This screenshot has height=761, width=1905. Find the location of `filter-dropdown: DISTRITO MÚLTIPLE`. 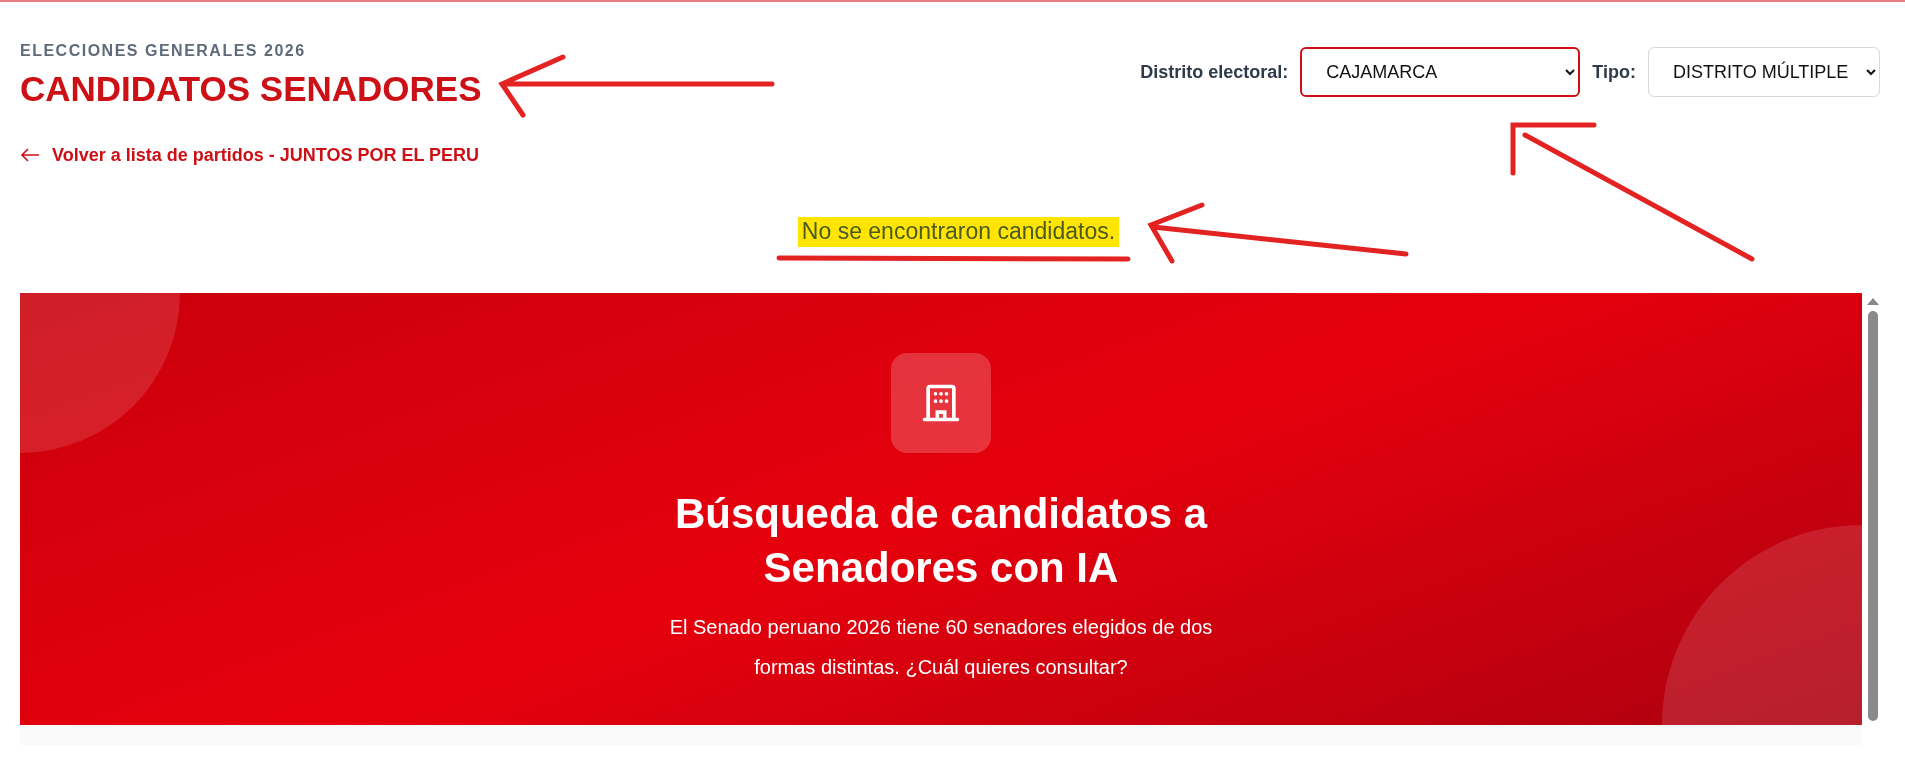

filter-dropdown: DISTRITO MÚLTIPLE is located at coordinates (1764, 72).